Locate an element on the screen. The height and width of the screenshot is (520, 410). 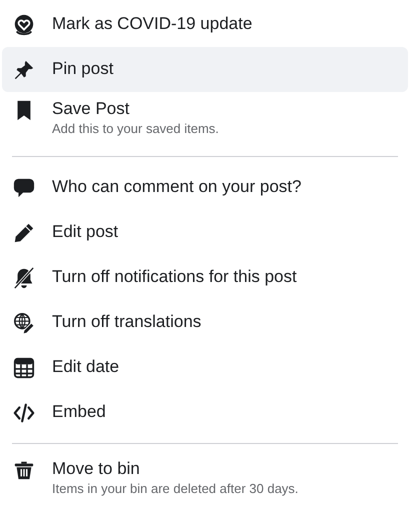
pushpin-icon is located at coordinates (24, 70).